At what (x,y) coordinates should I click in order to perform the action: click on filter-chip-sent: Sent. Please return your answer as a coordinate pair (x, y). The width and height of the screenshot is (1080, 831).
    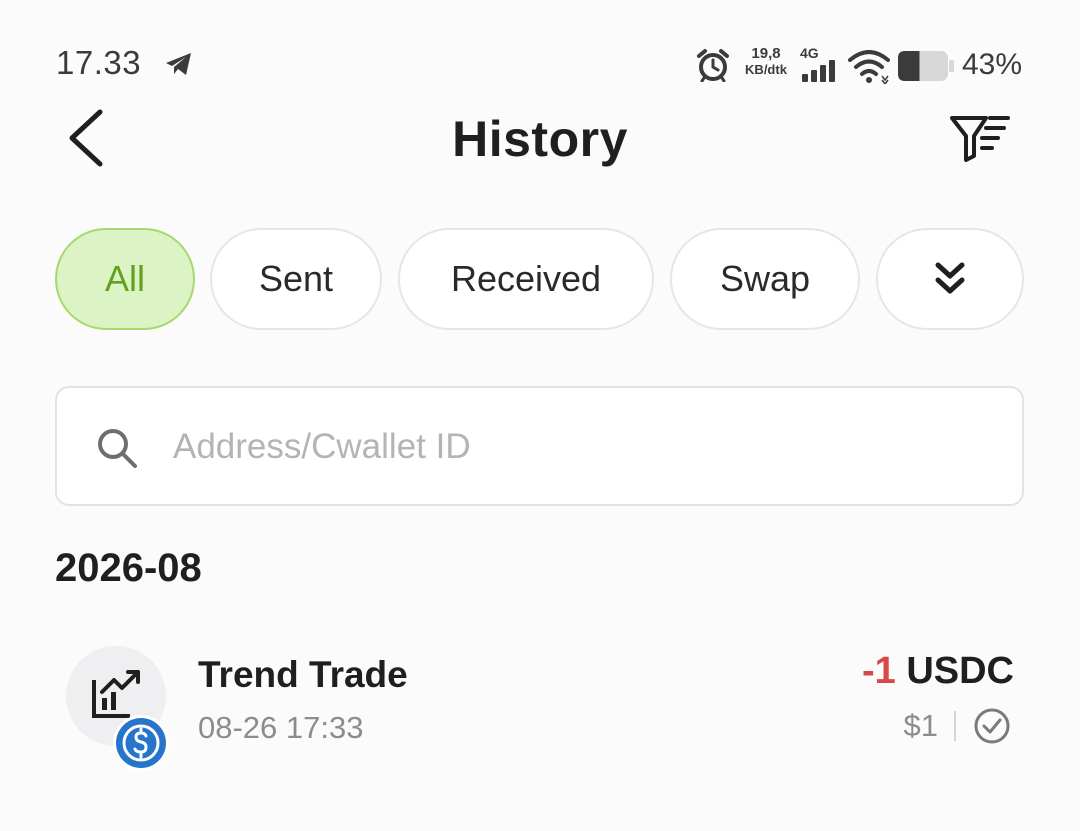
    Looking at the image, I should click on (296, 279).